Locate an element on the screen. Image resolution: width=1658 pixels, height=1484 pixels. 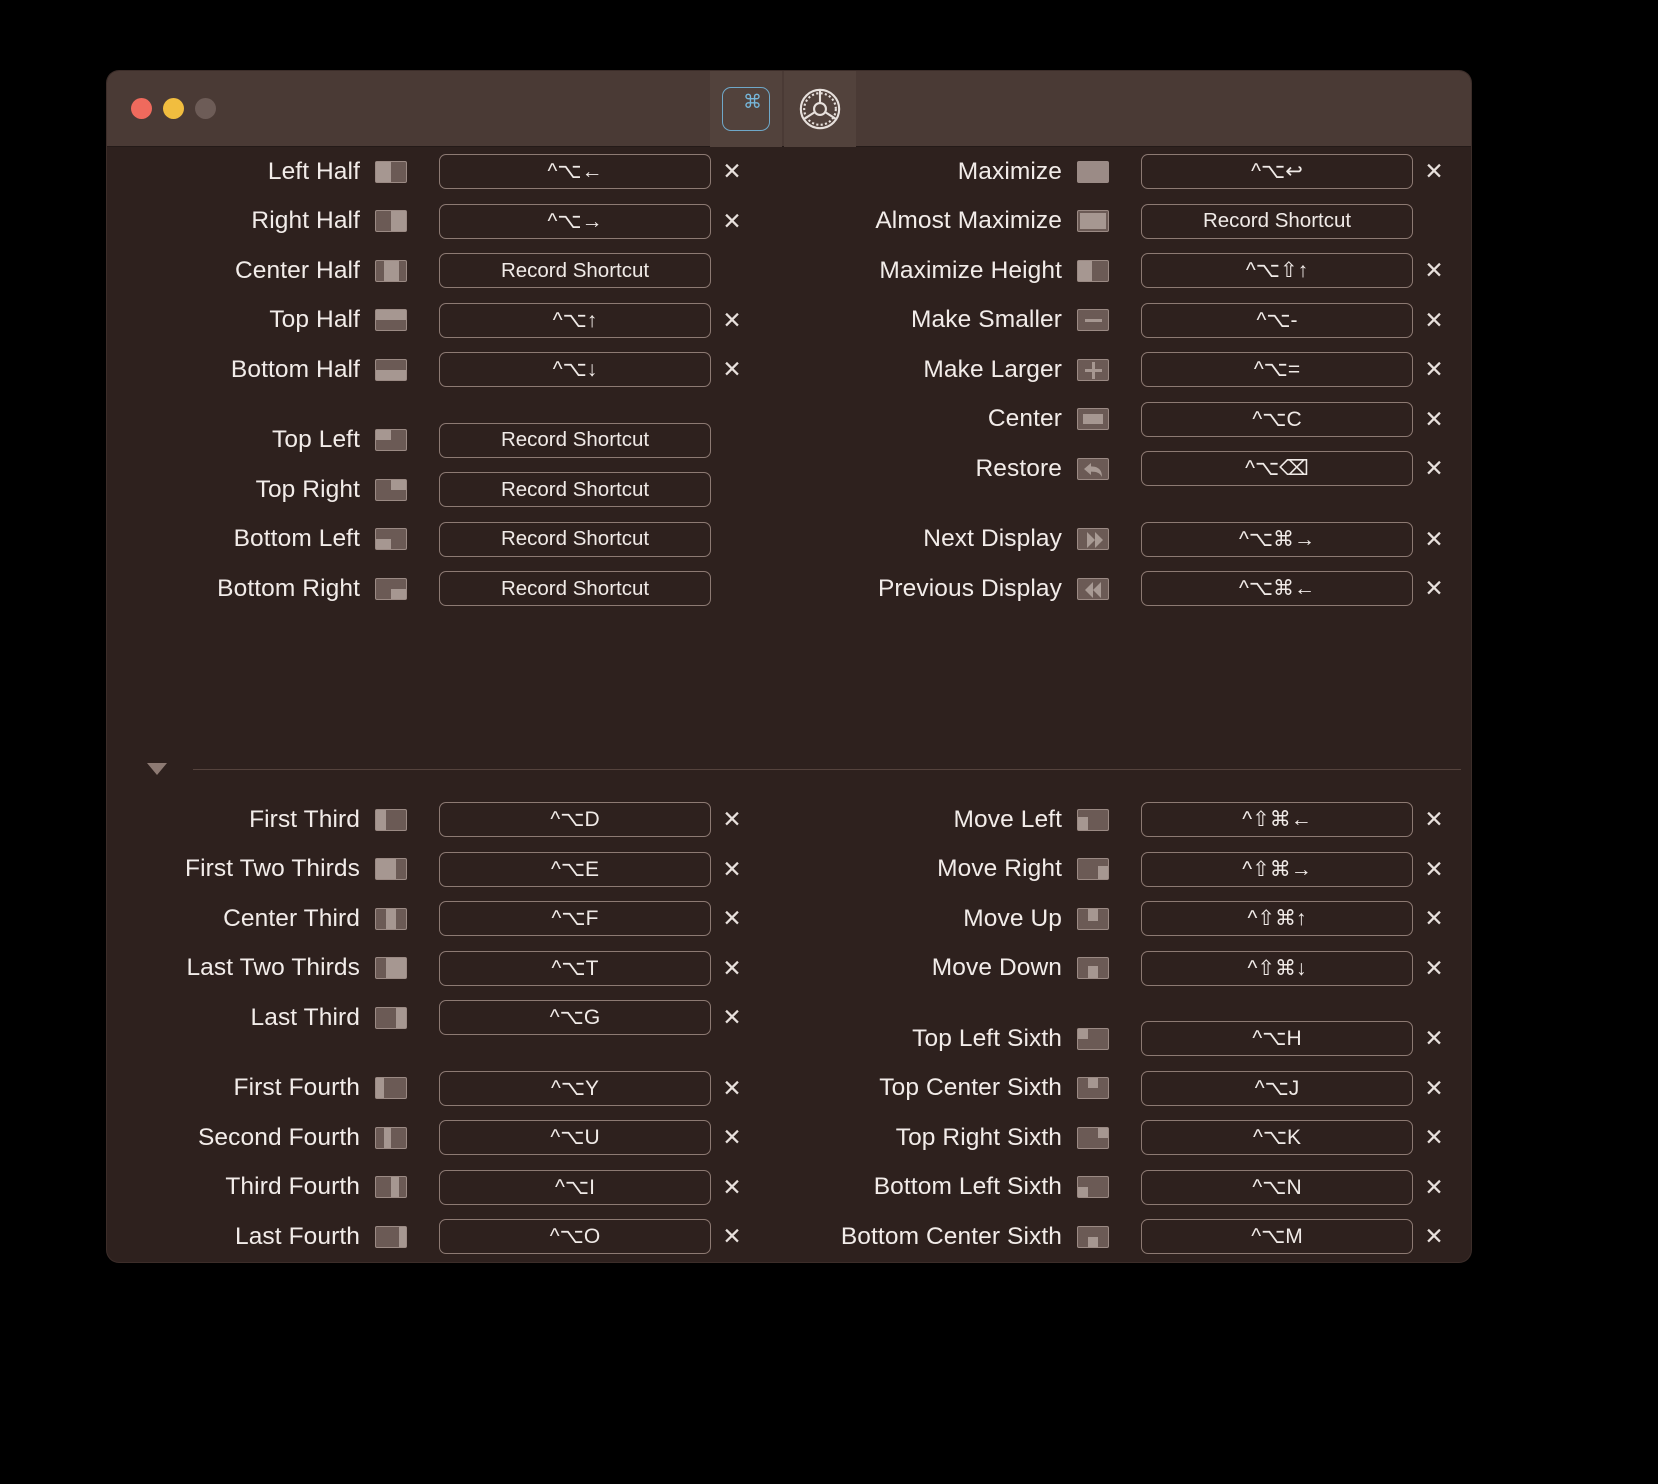
recorded-shortcut-button: ^⌥↓ is located at coordinates (575, 370).